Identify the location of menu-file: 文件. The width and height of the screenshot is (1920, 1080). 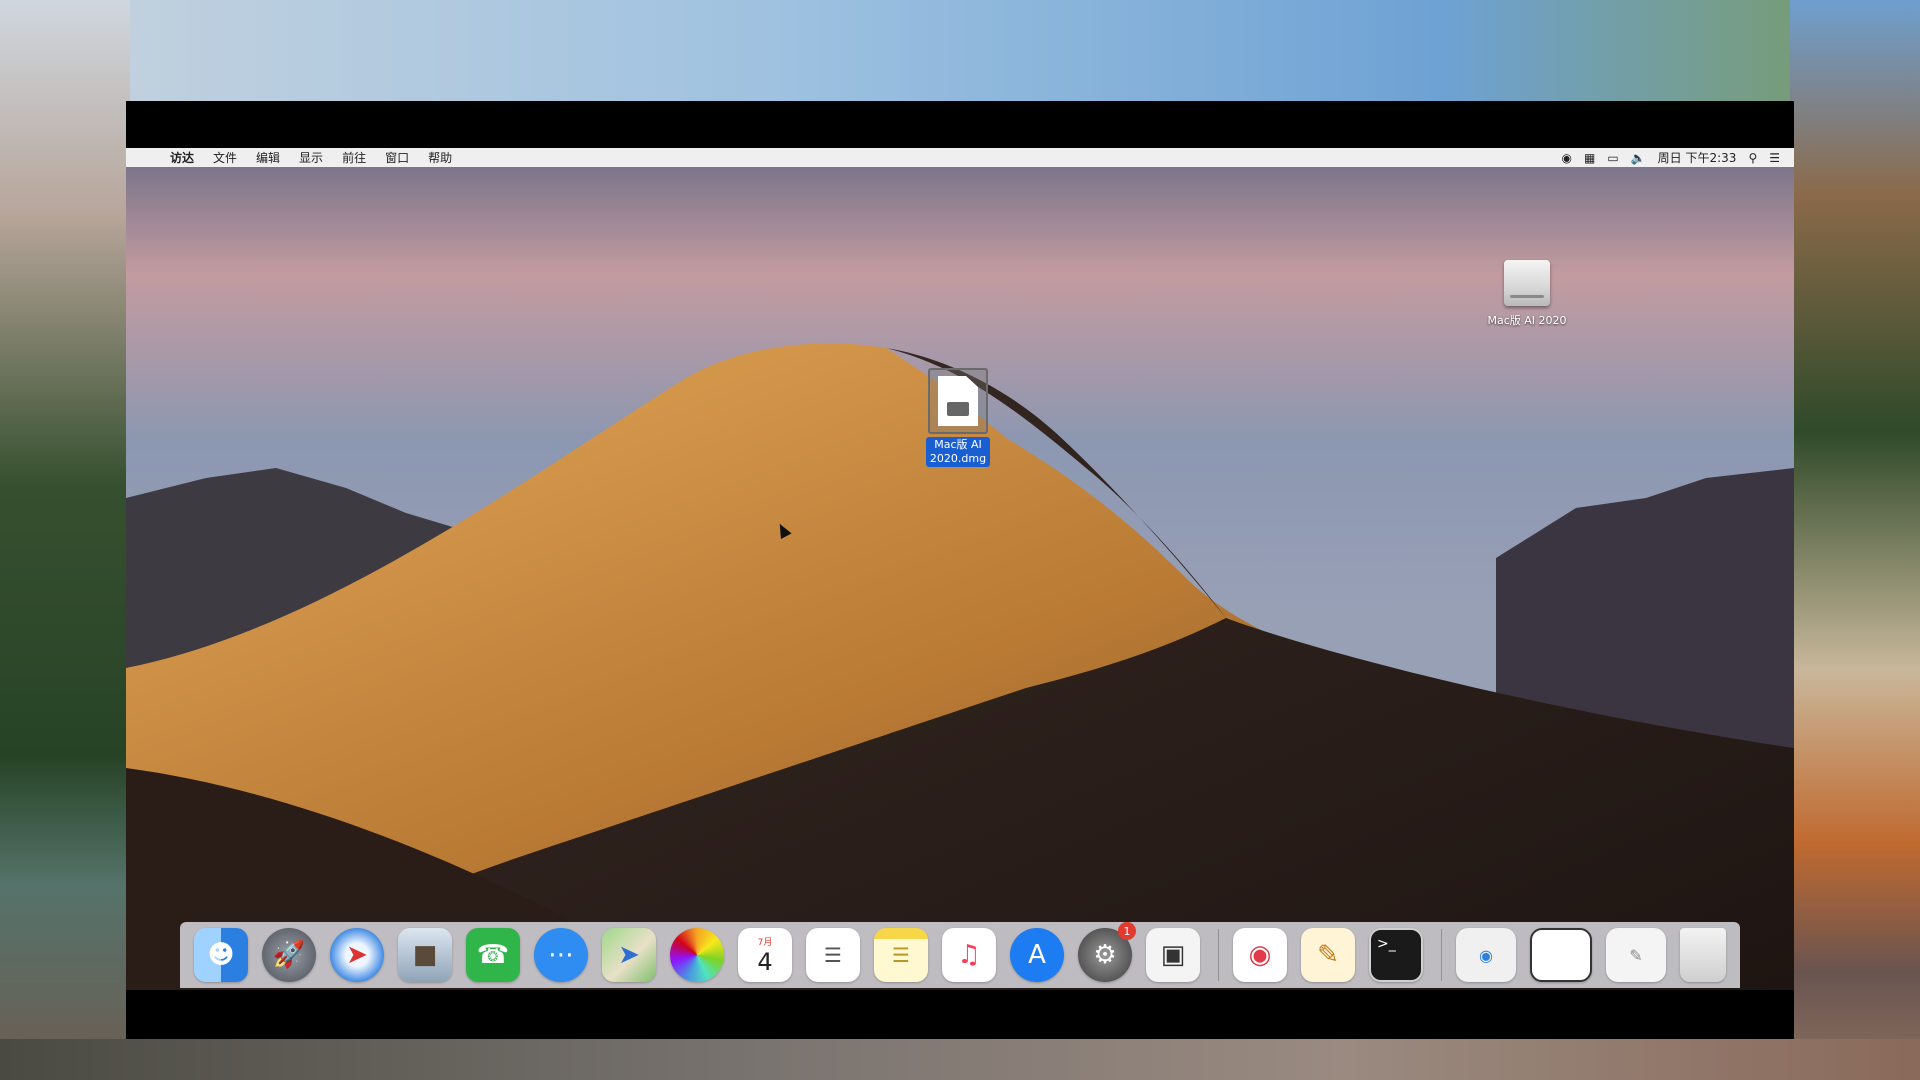
(225, 157).